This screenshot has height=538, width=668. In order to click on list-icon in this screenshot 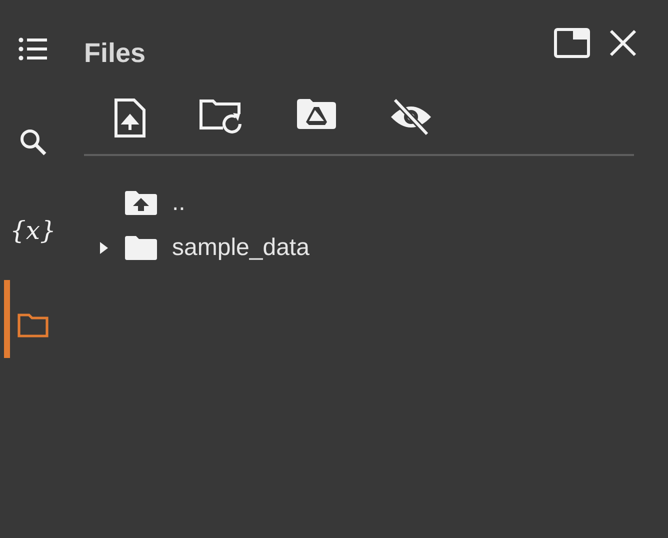, I will do `click(33, 49)`.